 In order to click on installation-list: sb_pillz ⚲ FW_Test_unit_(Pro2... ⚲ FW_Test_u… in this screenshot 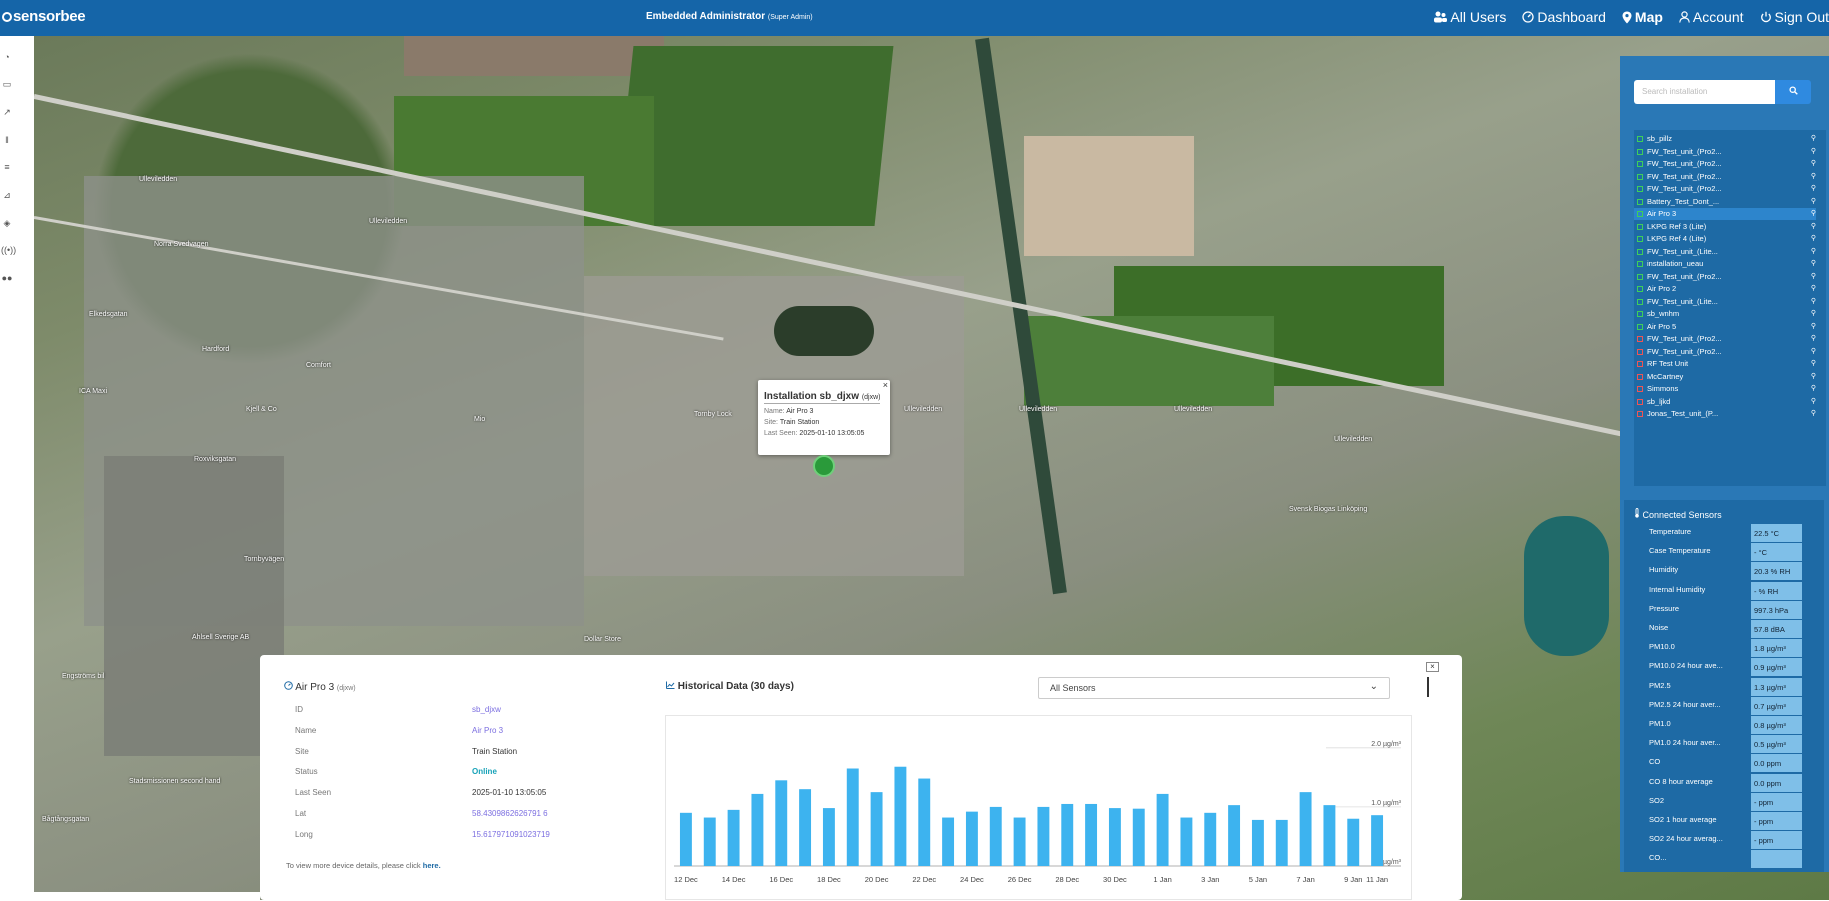, I will do `click(1730, 308)`.